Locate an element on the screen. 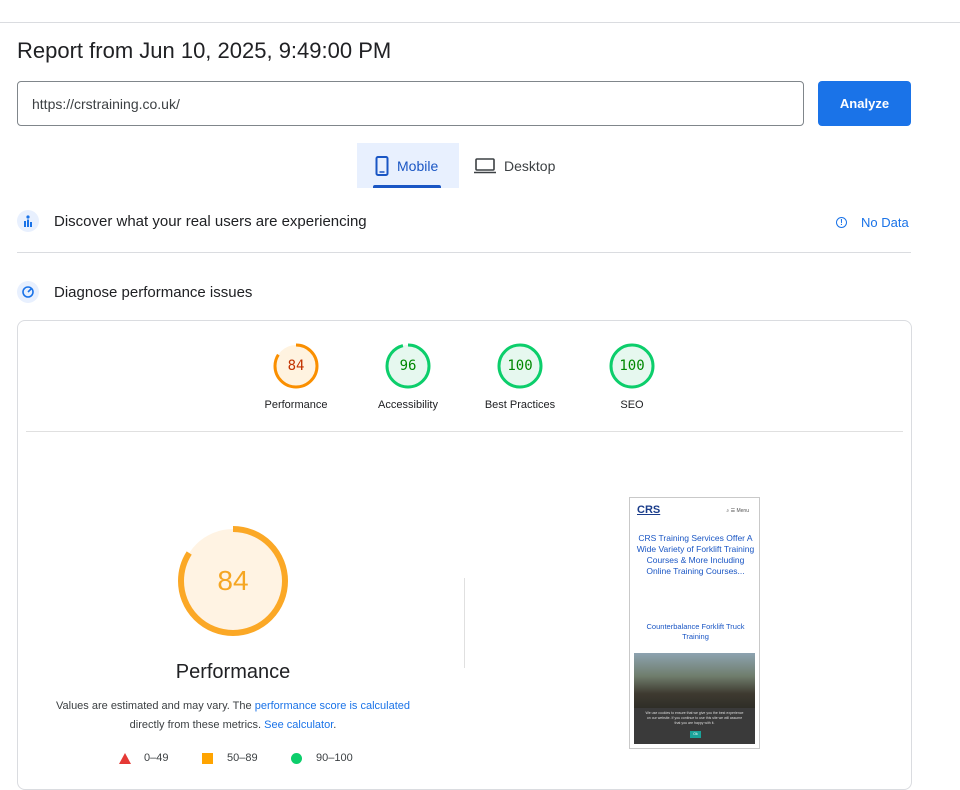 The width and height of the screenshot is (960, 790). score-gauge-best-practices: 100 Best Practices is located at coordinates (520, 377).